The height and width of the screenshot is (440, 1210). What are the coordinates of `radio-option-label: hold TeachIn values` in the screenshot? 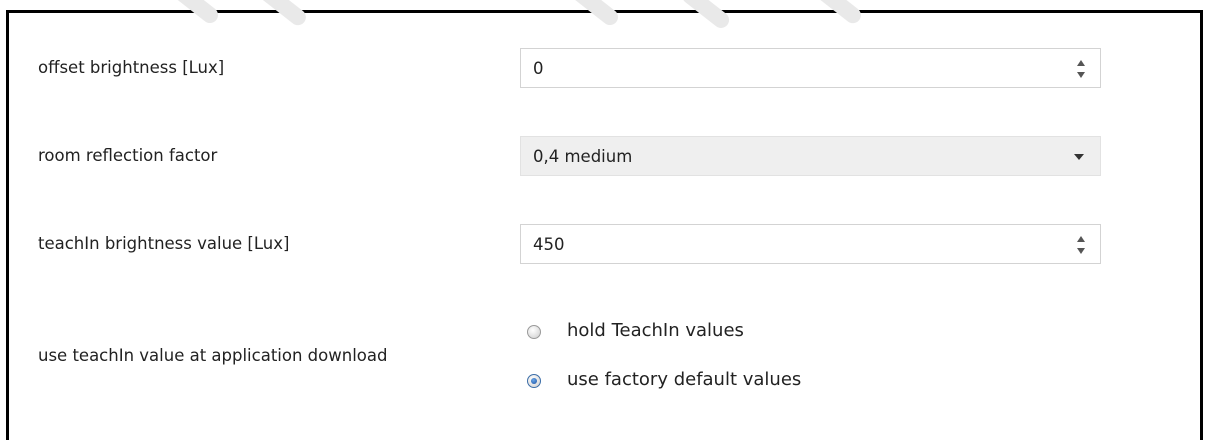 It's located at (655, 330).